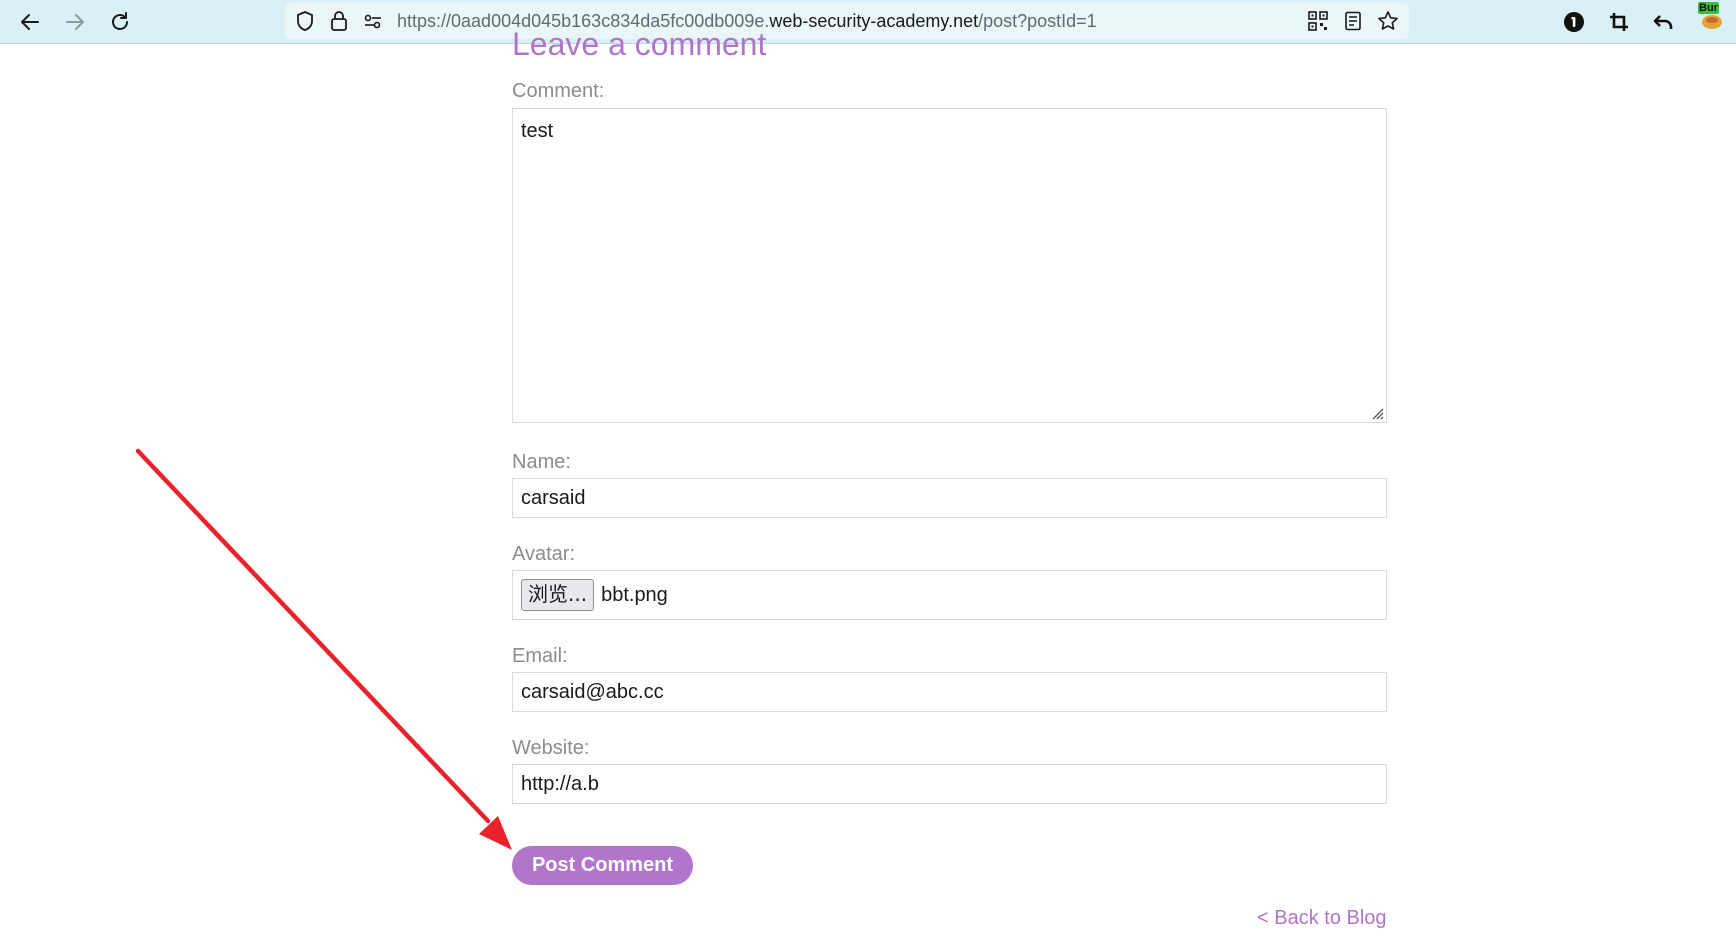 The width and height of the screenshot is (1736, 950). I want to click on reader-view-icon, so click(1353, 21).